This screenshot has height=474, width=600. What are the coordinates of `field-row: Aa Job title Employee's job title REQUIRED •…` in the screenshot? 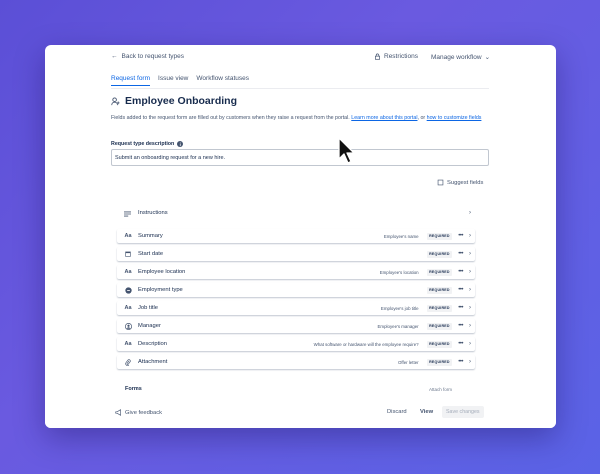 It's located at (296, 308).